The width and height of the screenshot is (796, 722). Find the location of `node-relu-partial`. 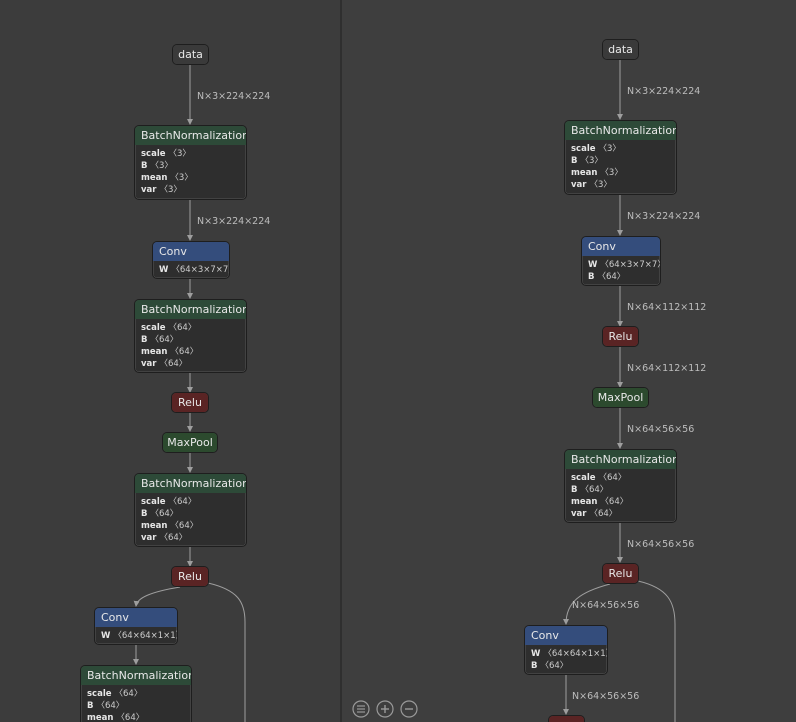

node-relu-partial is located at coordinates (566, 718).